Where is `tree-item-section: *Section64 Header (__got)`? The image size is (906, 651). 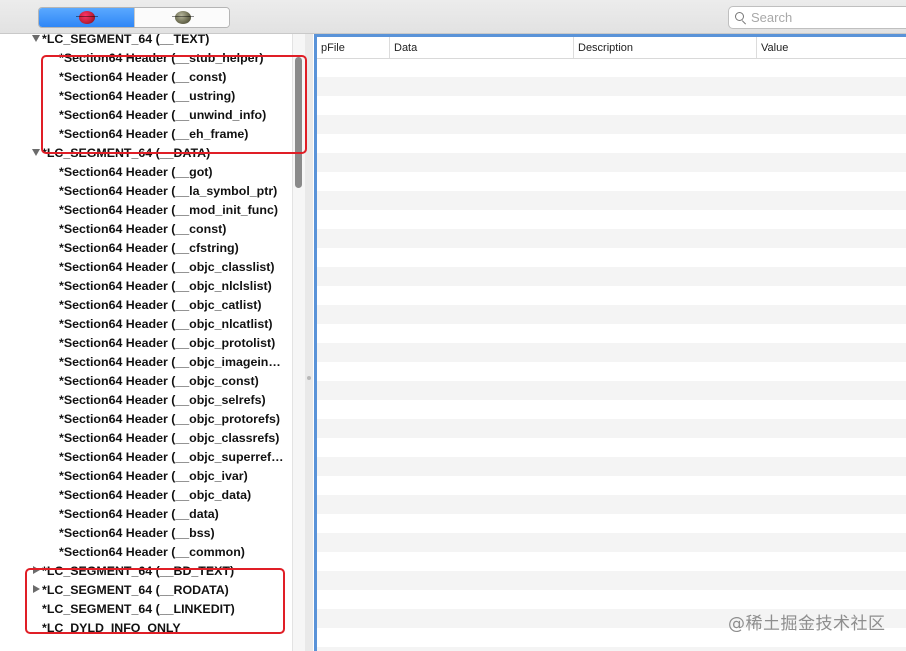 tree-item-section: *Section64 Header (__got) is located at coordinates (146, 171).